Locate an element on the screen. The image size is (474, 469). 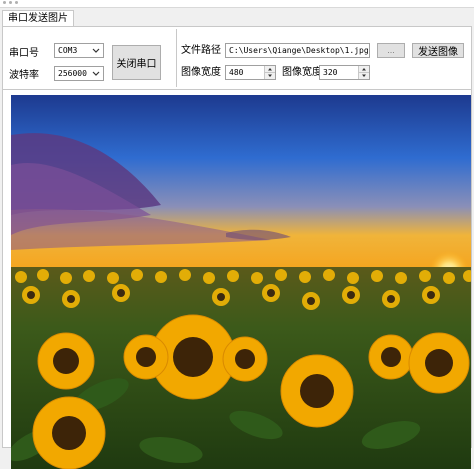
baud-rate-value: 256000 is located at coordinates (72, 73).